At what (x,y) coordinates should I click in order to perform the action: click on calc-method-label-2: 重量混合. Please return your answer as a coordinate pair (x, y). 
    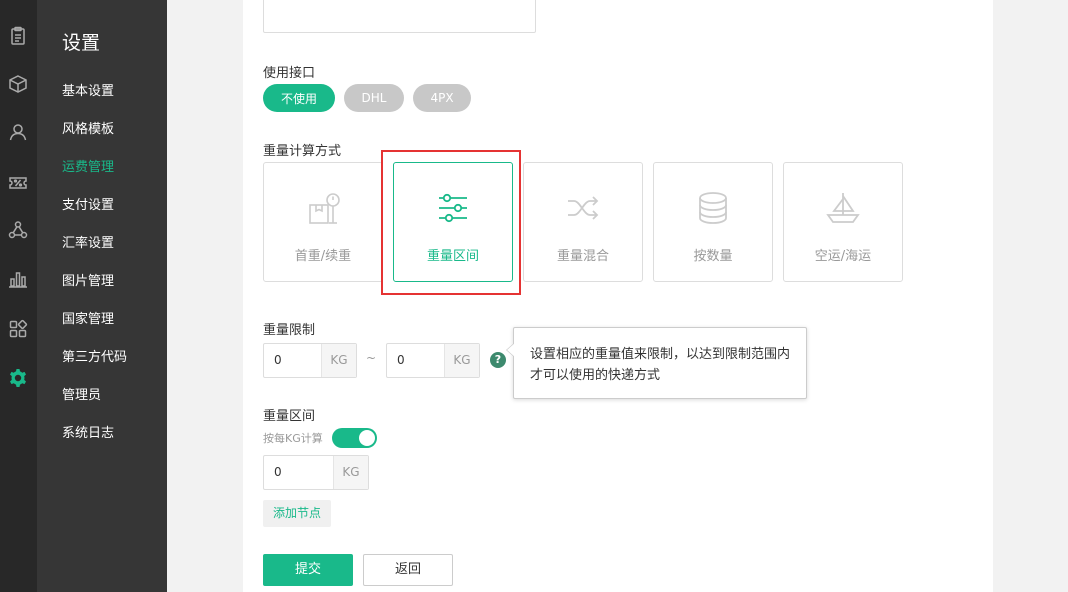
    Looking at the image, I should click on (582, 256).